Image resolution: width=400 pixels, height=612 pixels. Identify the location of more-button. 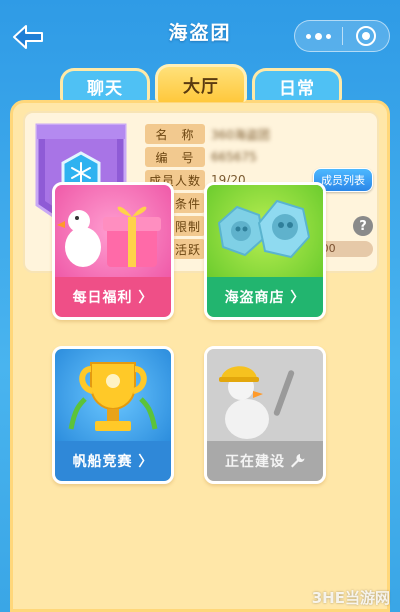
(318, 36).